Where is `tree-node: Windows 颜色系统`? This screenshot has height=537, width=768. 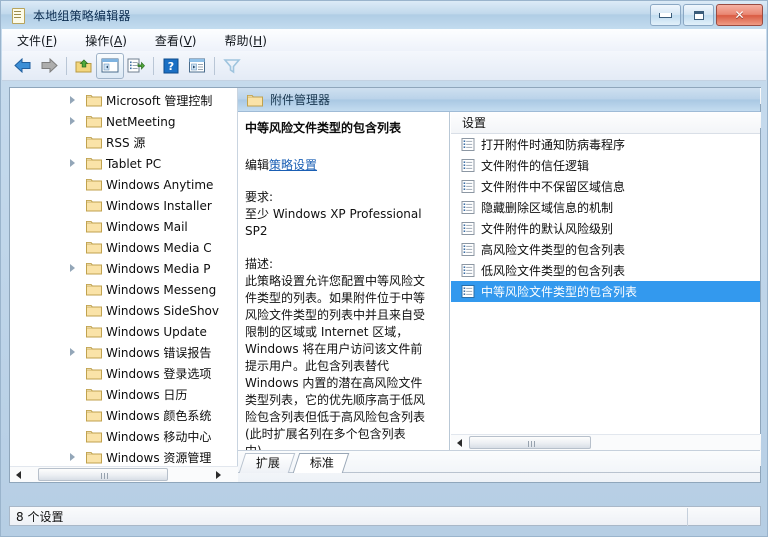 tree-node: Windows 颜色系统 is located at coordinates (117, 415).